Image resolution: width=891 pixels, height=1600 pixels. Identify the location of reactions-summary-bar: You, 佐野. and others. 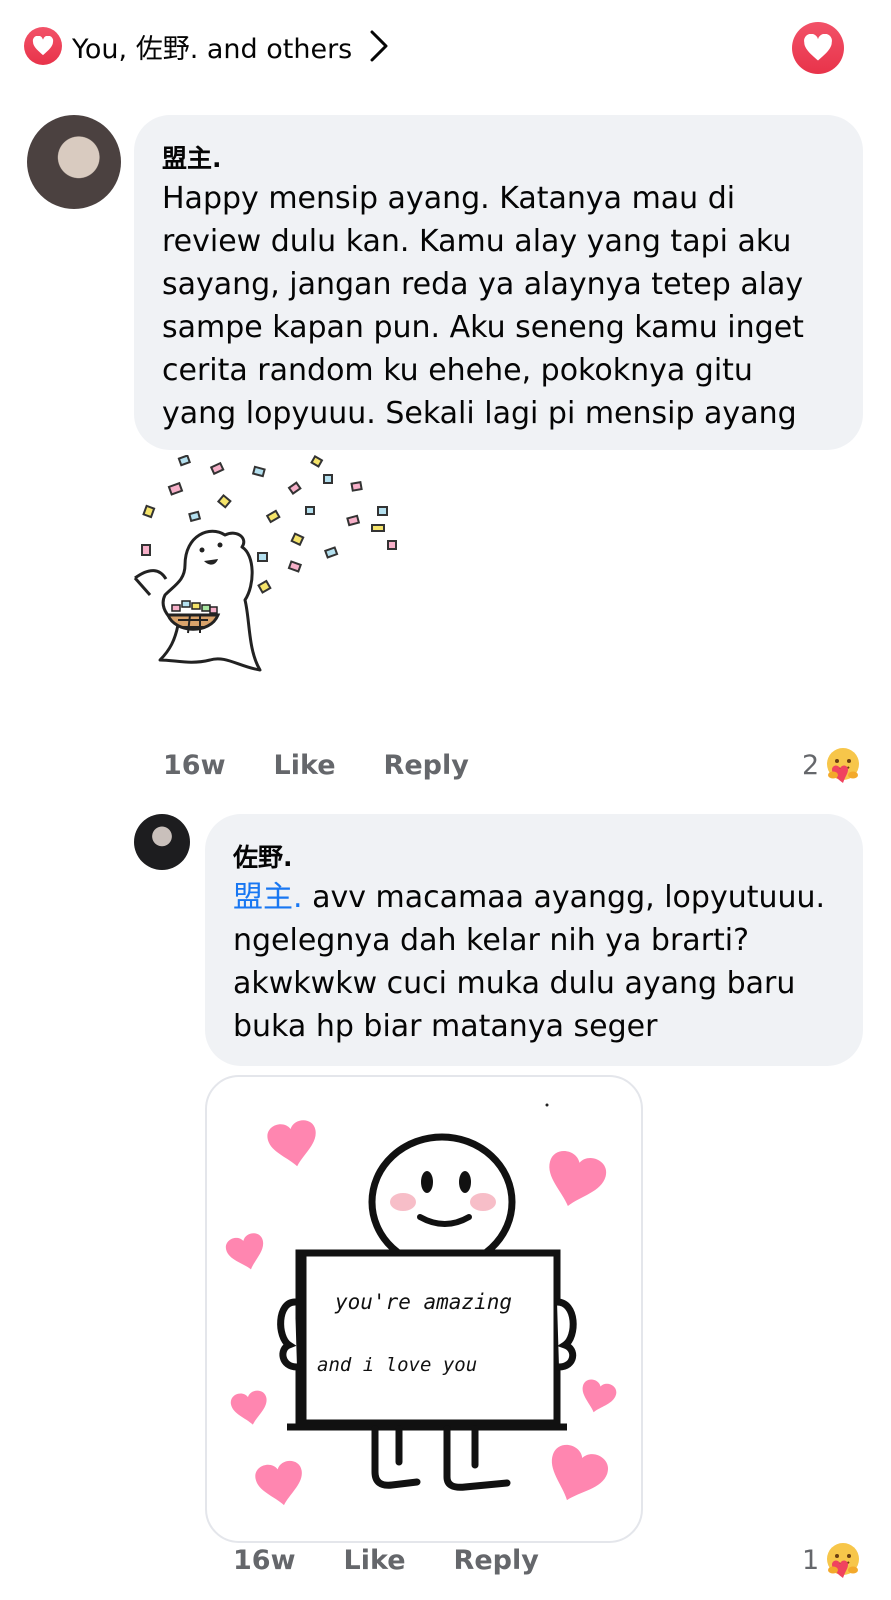
(208, 46).